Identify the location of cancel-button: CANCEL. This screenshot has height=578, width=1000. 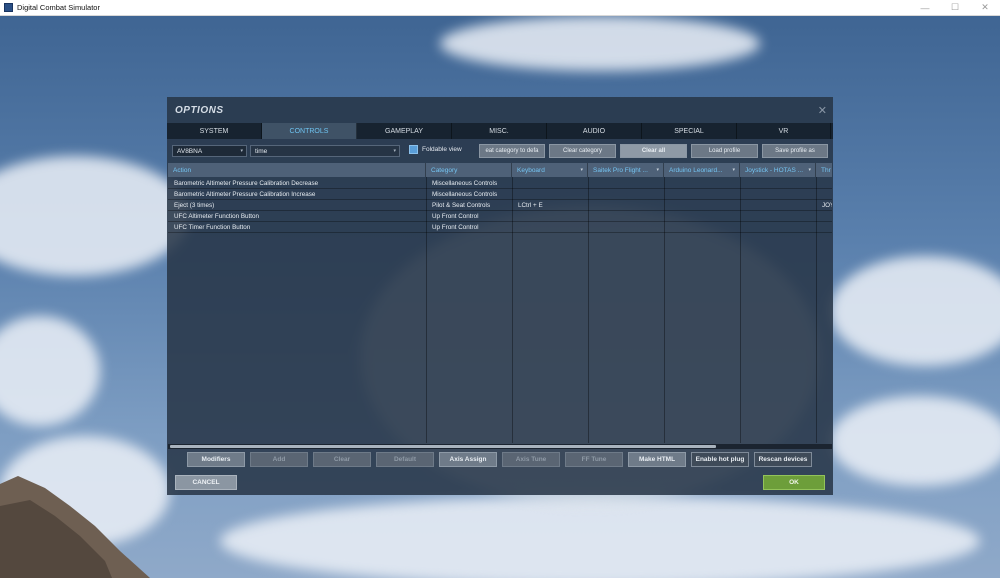
(206, 482).